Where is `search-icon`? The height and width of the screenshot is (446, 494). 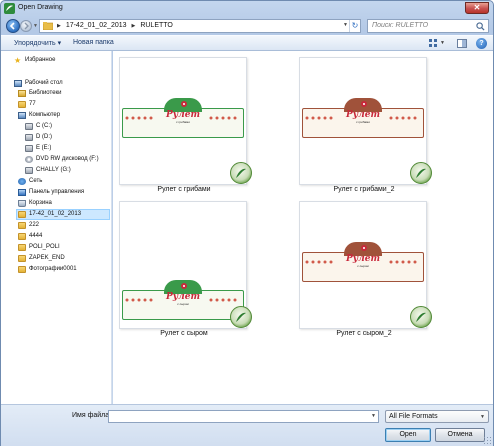 search-icon is located at coordinates (480, 26).